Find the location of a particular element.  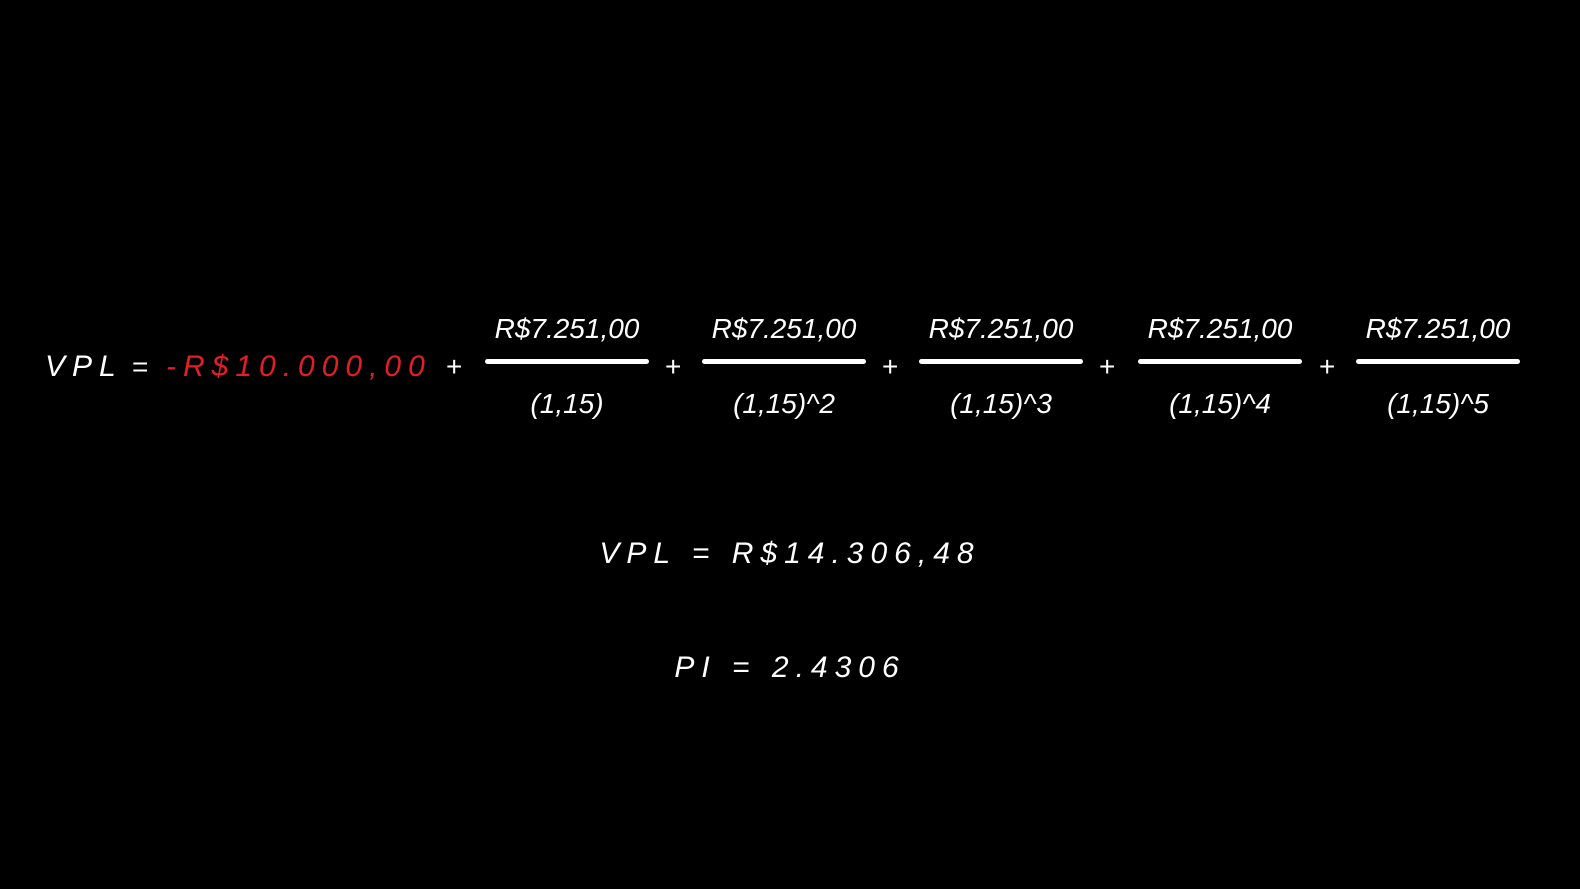

initial-investment: -R$10.000,00 is located at coordinates (299, 366).